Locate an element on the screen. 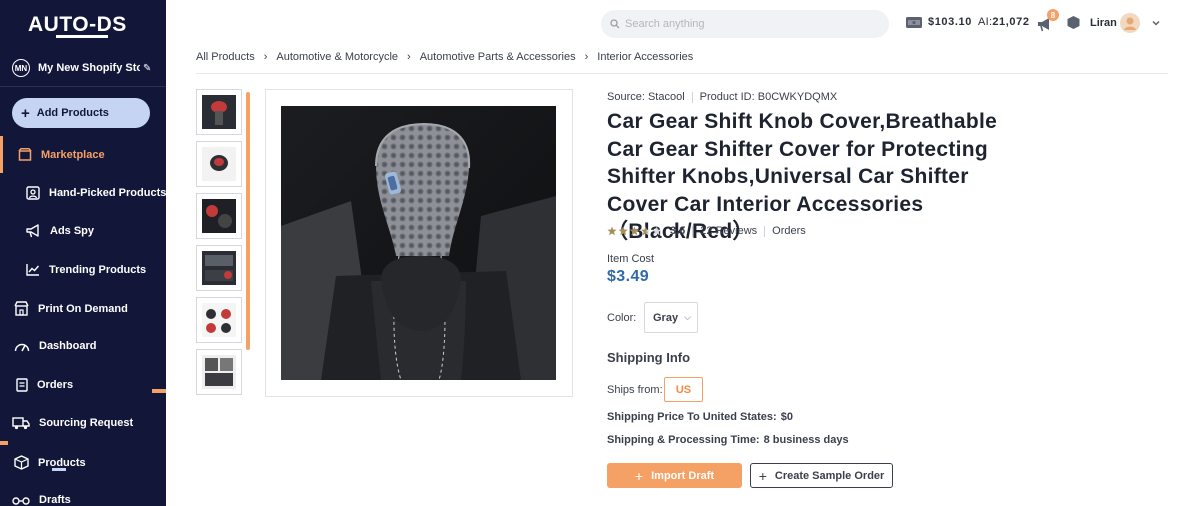 The image size is (1200, 506). shipping-info-heading: Shipping Info is located at coordinates (649, 357).